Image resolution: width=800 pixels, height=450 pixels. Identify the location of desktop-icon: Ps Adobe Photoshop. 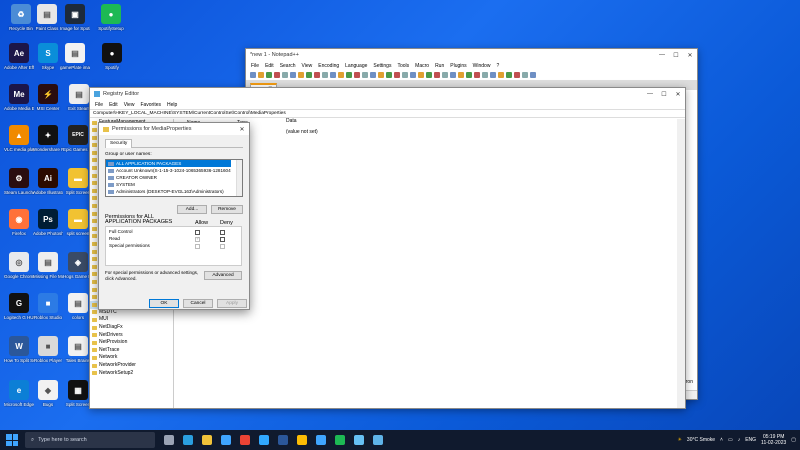
(48, 222).